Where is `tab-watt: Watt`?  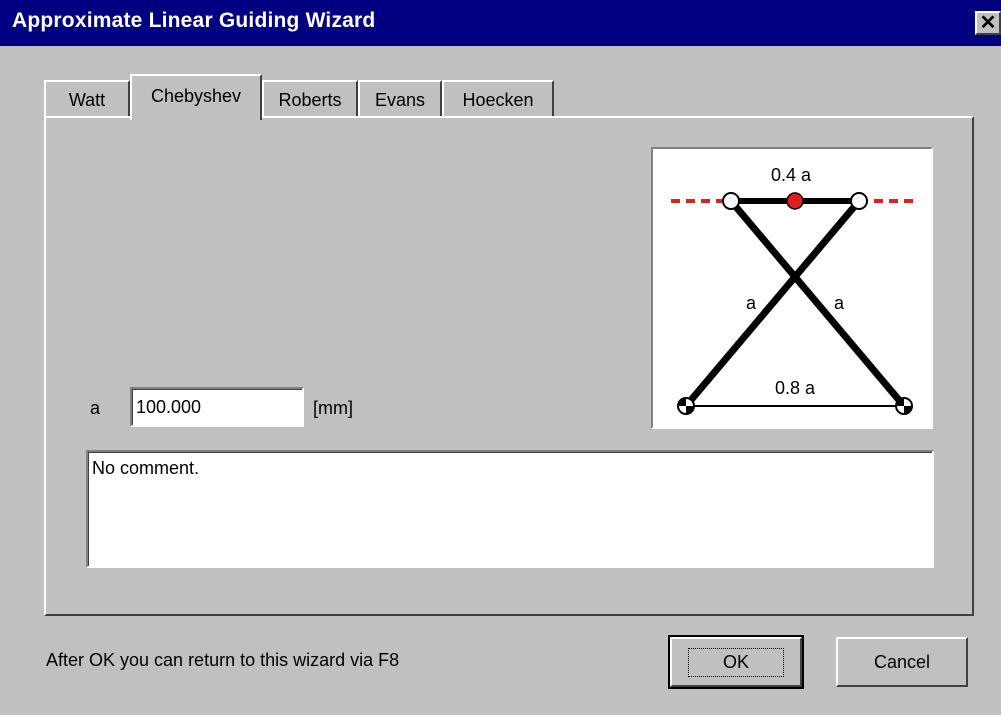
tab-watt: Watt is located at coordinates (87, 99).